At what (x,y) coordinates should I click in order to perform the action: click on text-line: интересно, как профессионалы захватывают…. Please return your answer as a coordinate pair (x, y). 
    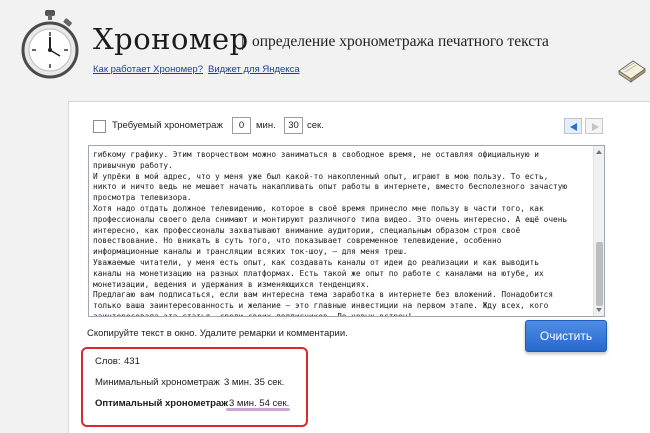
    Looking at the image, I should click on (307, 230).